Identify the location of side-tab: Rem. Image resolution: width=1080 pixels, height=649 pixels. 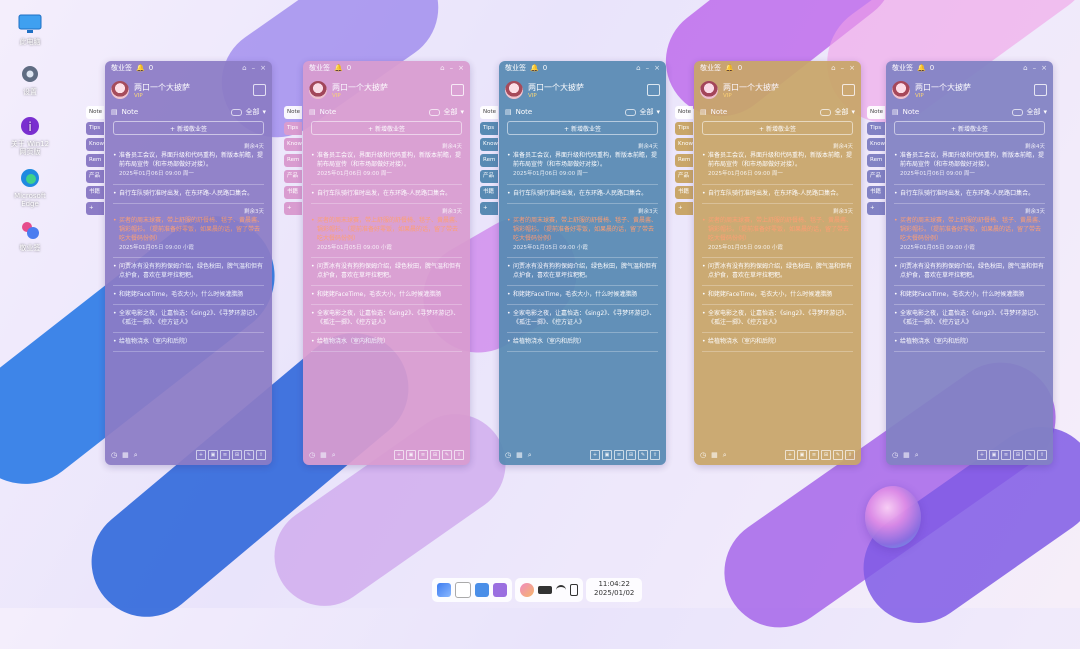
(876, 160).